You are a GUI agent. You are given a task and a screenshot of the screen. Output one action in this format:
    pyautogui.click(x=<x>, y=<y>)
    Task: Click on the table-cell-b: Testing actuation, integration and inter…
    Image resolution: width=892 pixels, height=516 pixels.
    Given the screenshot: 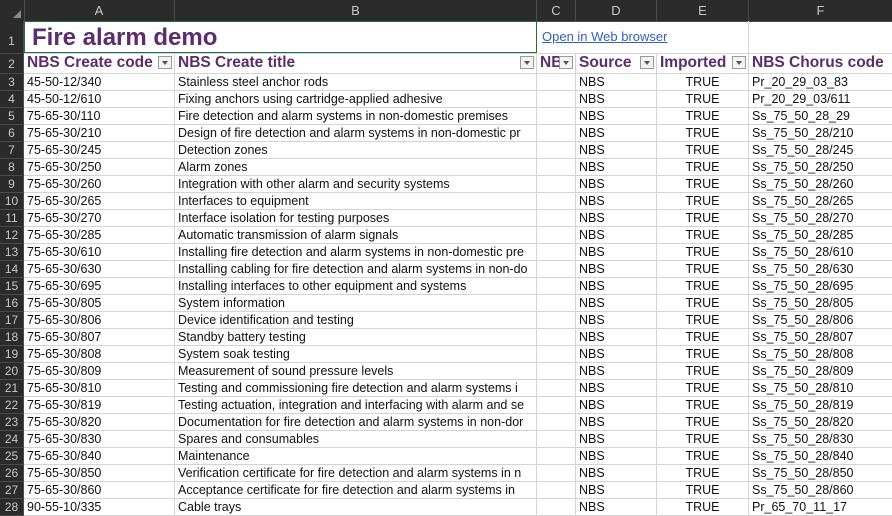 What is the action you would take?
    pyautogui.click(x=356, y=405)
    